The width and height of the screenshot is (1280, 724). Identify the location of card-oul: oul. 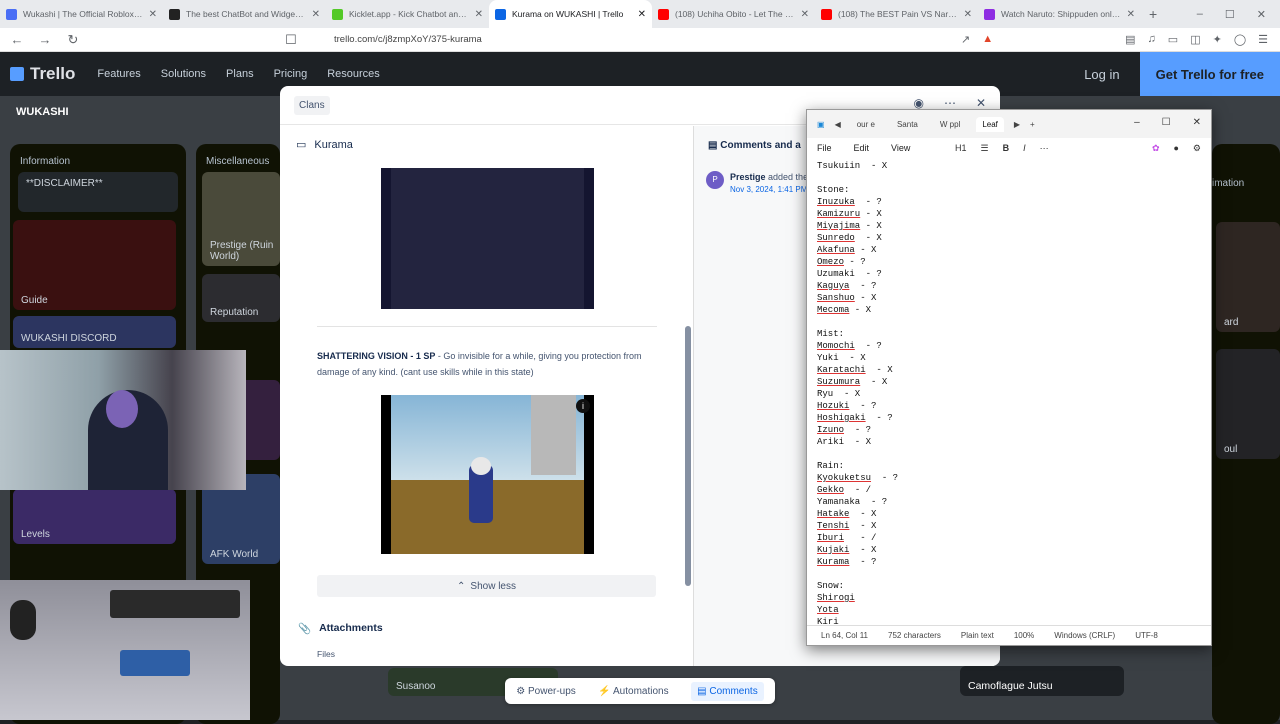
(1248, 404).